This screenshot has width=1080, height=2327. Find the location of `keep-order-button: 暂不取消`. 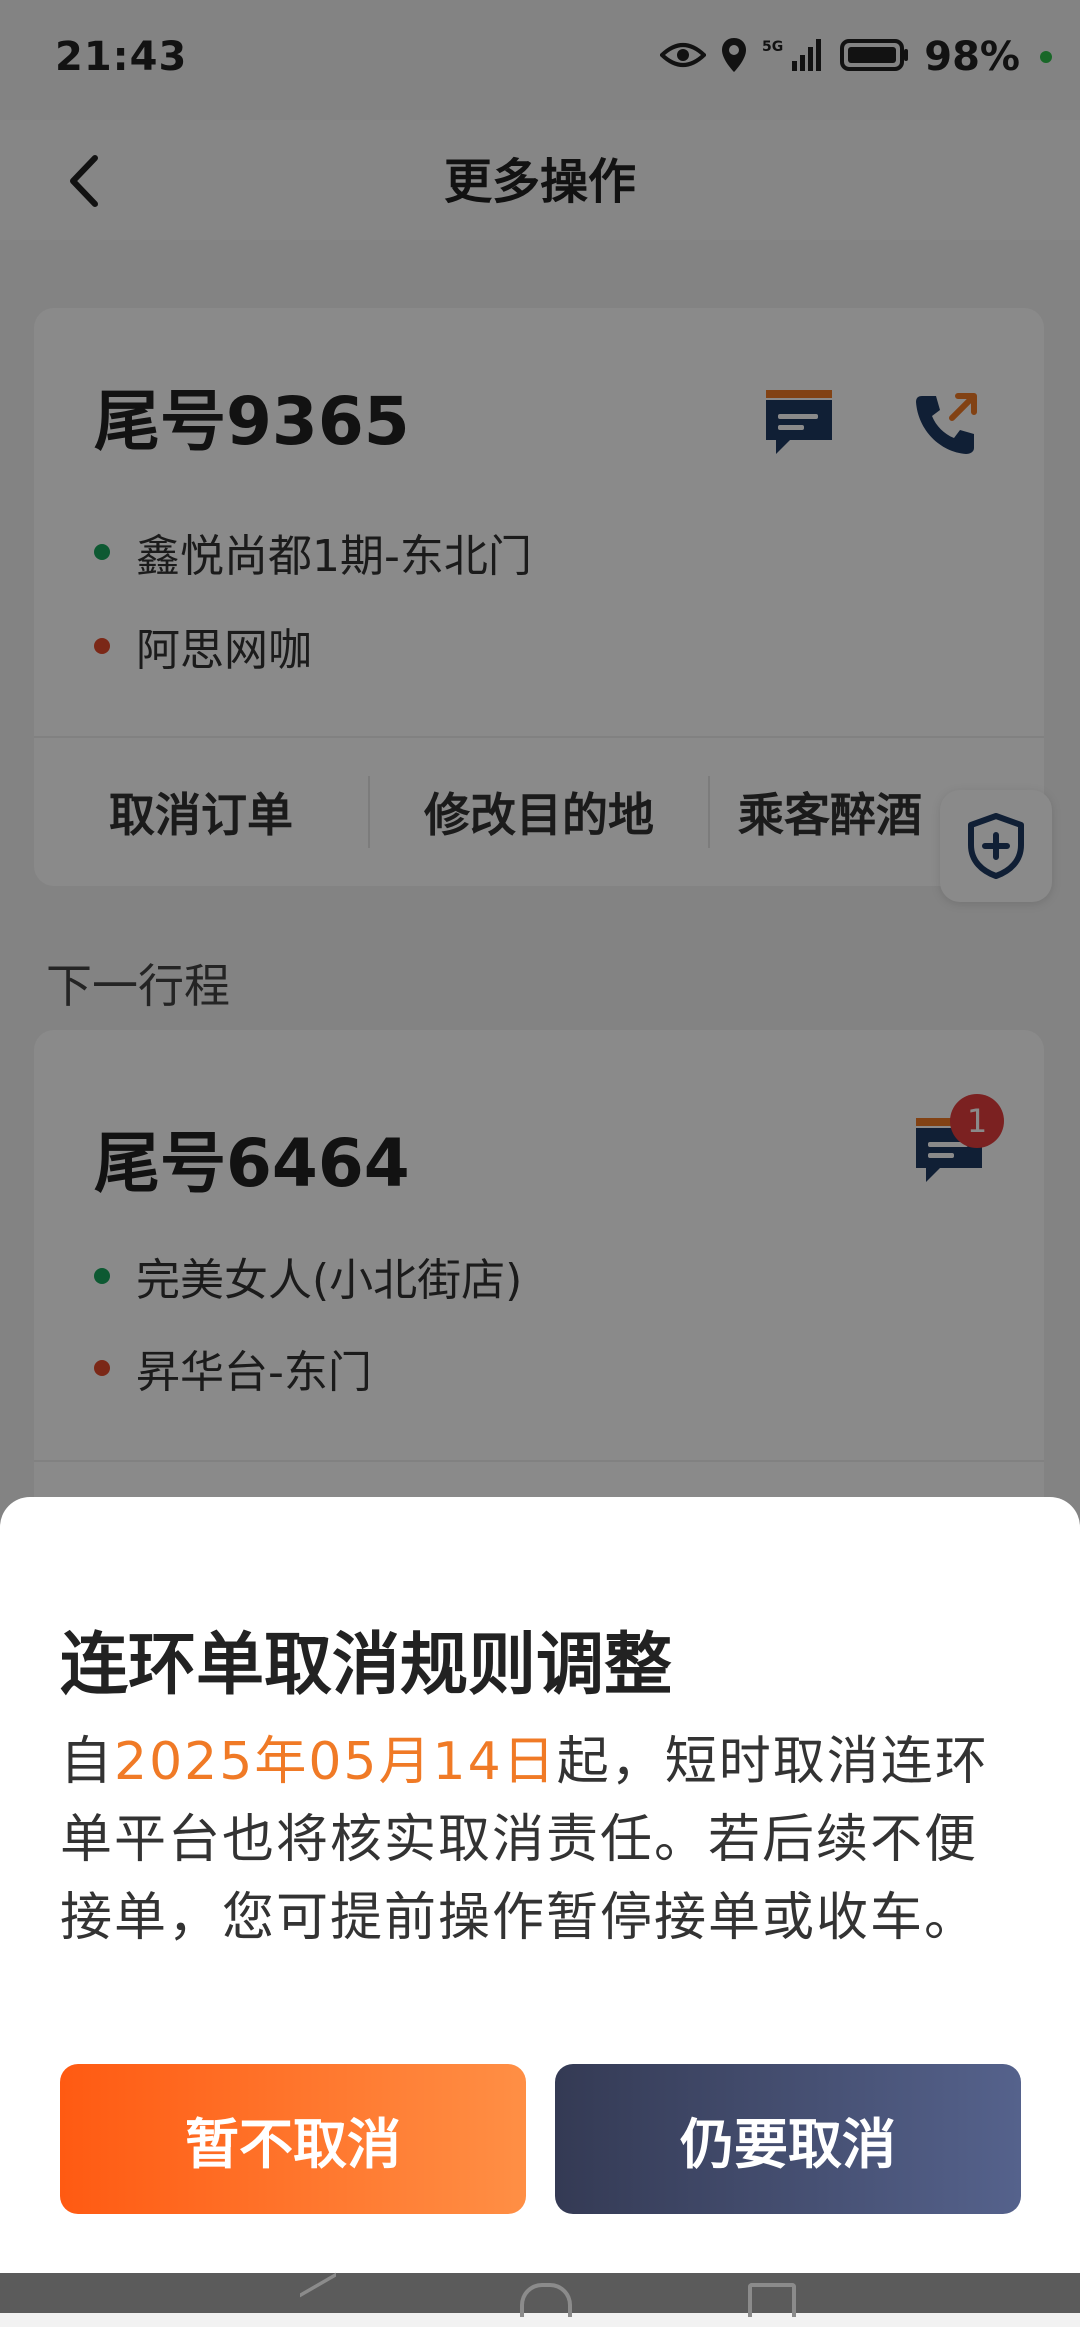

keep-order-button: 暂不取消 is located at coordinates (293, 2139).